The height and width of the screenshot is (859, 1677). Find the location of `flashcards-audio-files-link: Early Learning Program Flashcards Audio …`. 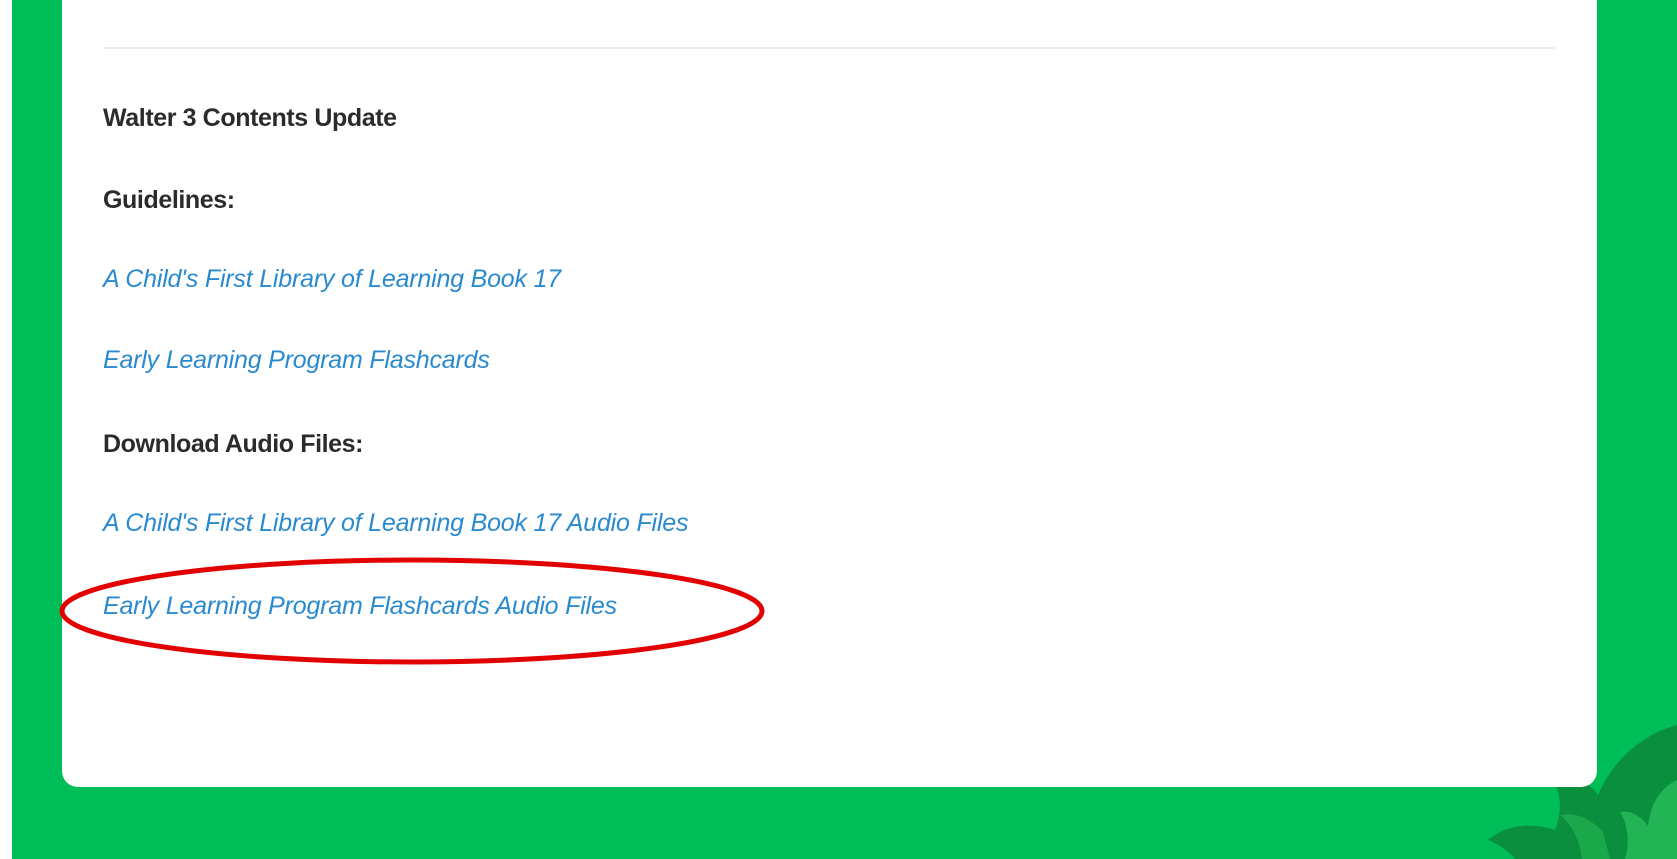

flashcards-audio-files-link: Early Learning Program Flashcards Audio … is located at coordinates (360, 606).